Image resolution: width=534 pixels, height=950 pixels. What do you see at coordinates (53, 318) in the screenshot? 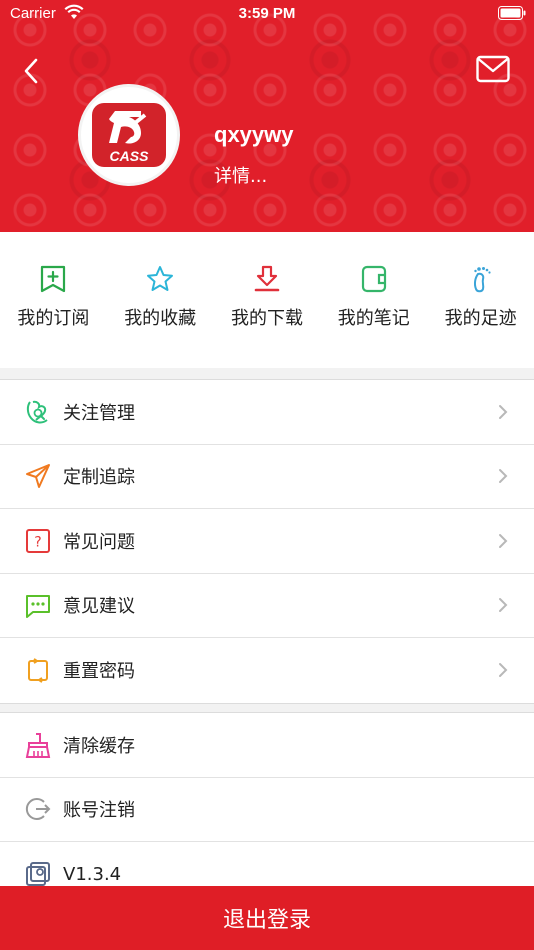
I see `quick-label: 我的订阅` at bounding box center [53, 318].